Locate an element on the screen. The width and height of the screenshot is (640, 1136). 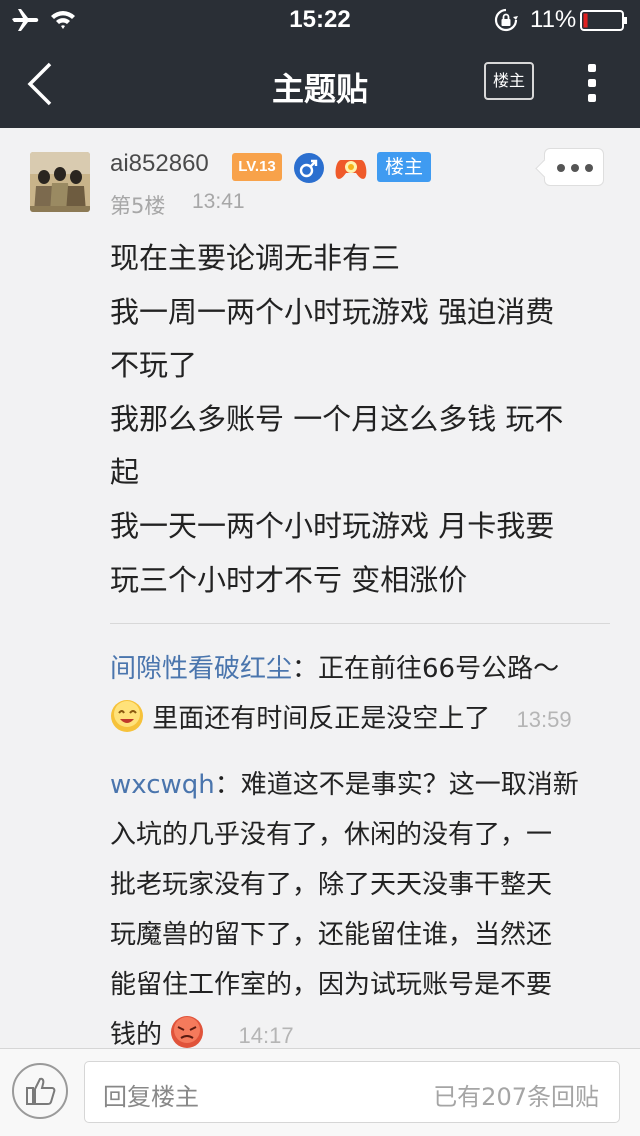
only-owner-button: 楼主 is located at coordinates (509, 81).